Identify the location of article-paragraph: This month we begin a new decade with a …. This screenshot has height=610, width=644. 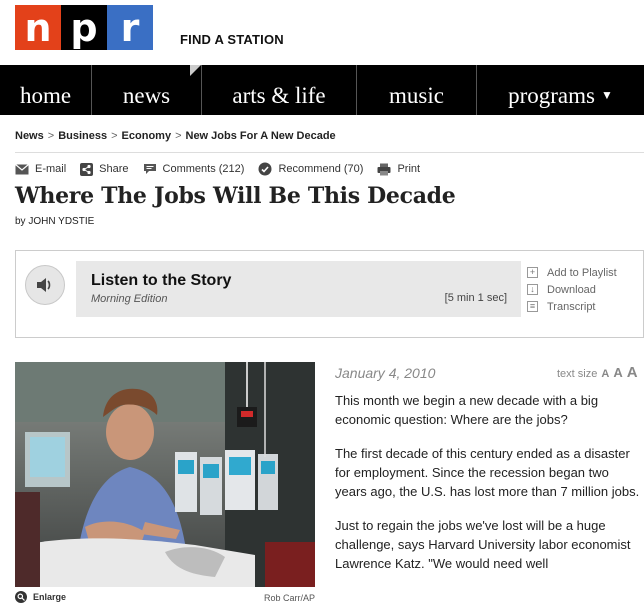
(467, 410).